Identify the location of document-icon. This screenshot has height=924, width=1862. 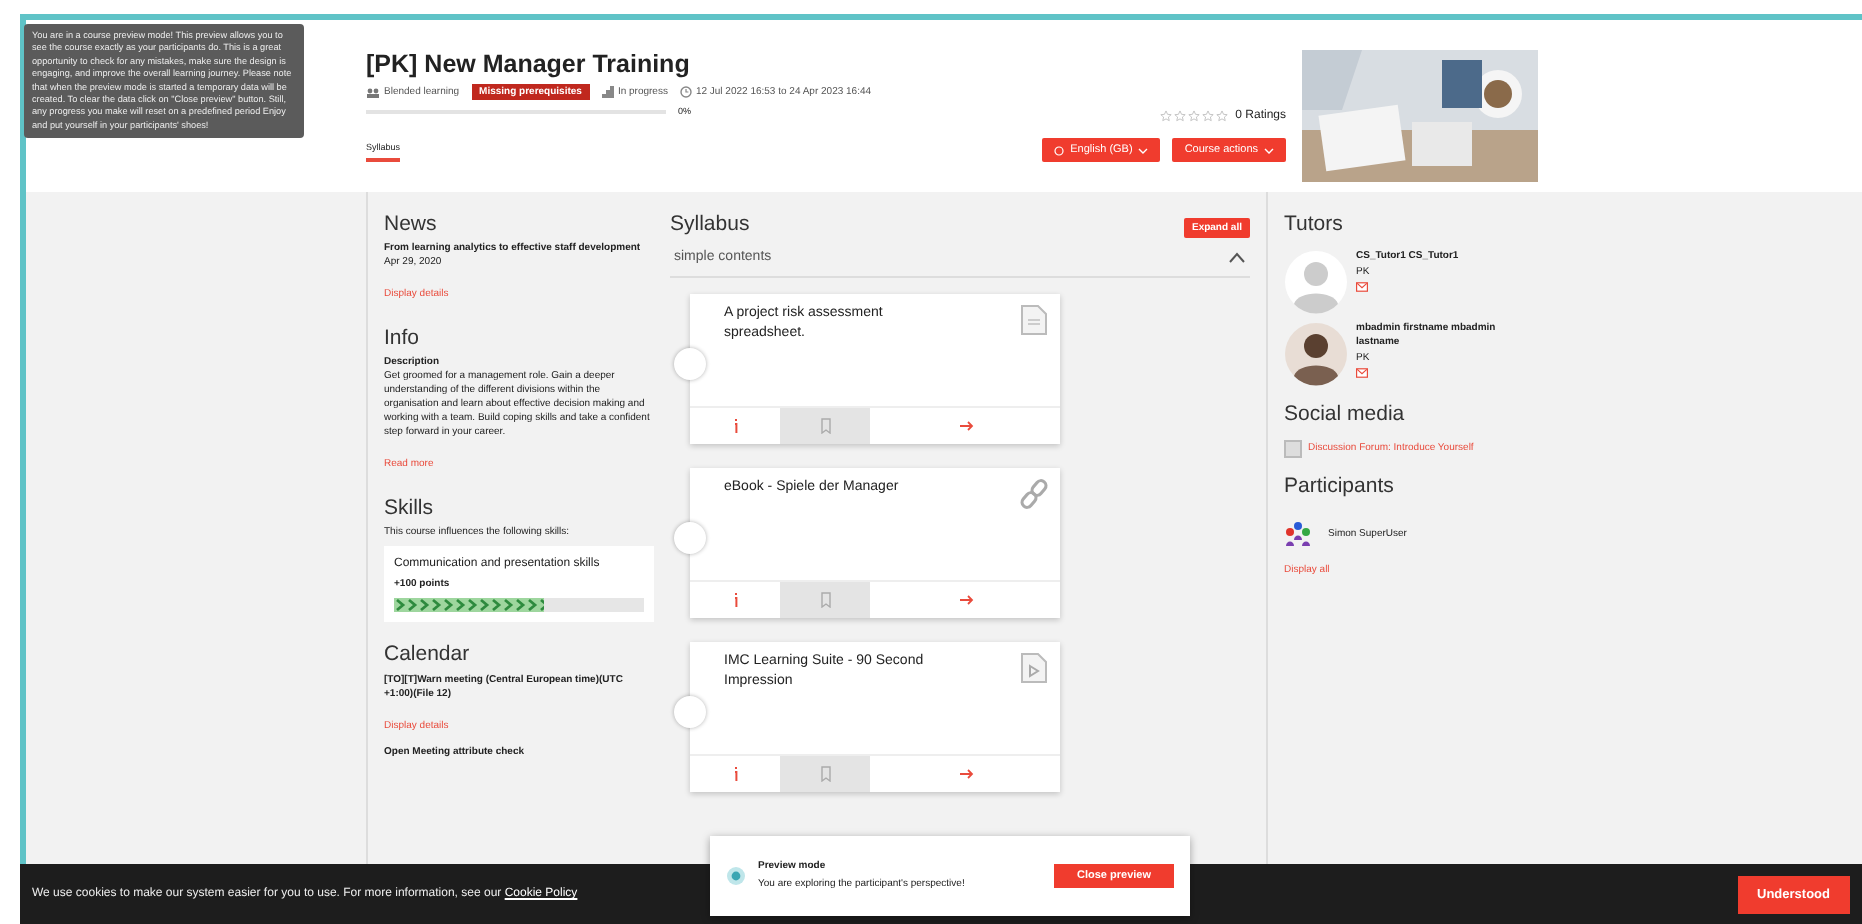
(1034, 320).